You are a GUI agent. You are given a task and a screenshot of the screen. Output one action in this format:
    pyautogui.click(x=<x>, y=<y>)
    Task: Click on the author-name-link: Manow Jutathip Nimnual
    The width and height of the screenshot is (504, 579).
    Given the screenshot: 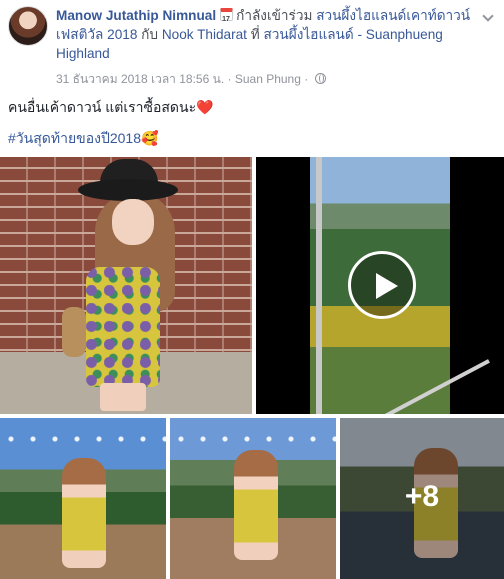 What is the action you would take?
    pyautogui.click(x=136, y=15)
    